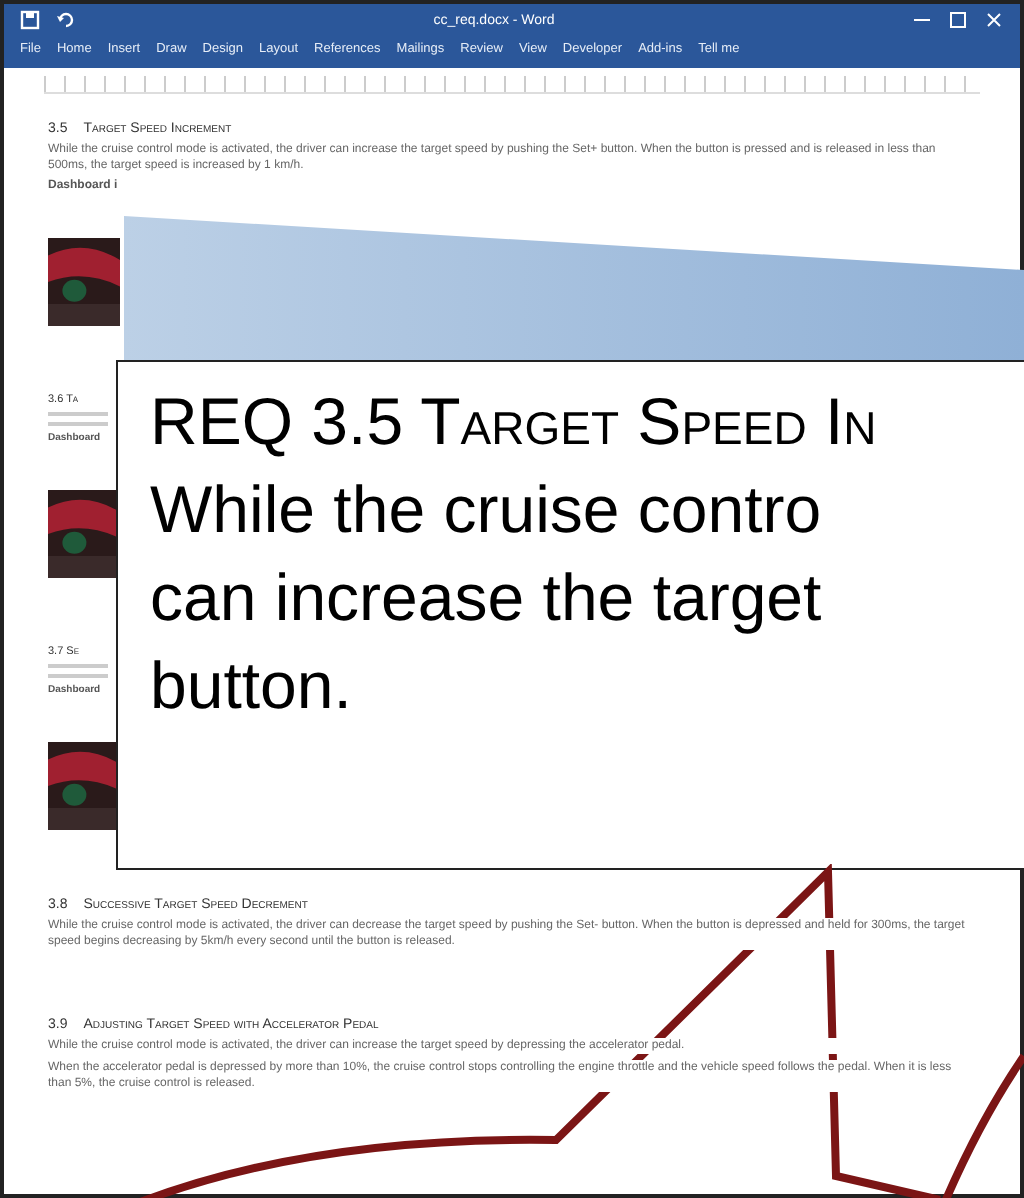 The width and height of the screenshot is (1024, 1198). Describe the element at coordinates (30, 20) in the screenshot. I see `save-icon` at that location.